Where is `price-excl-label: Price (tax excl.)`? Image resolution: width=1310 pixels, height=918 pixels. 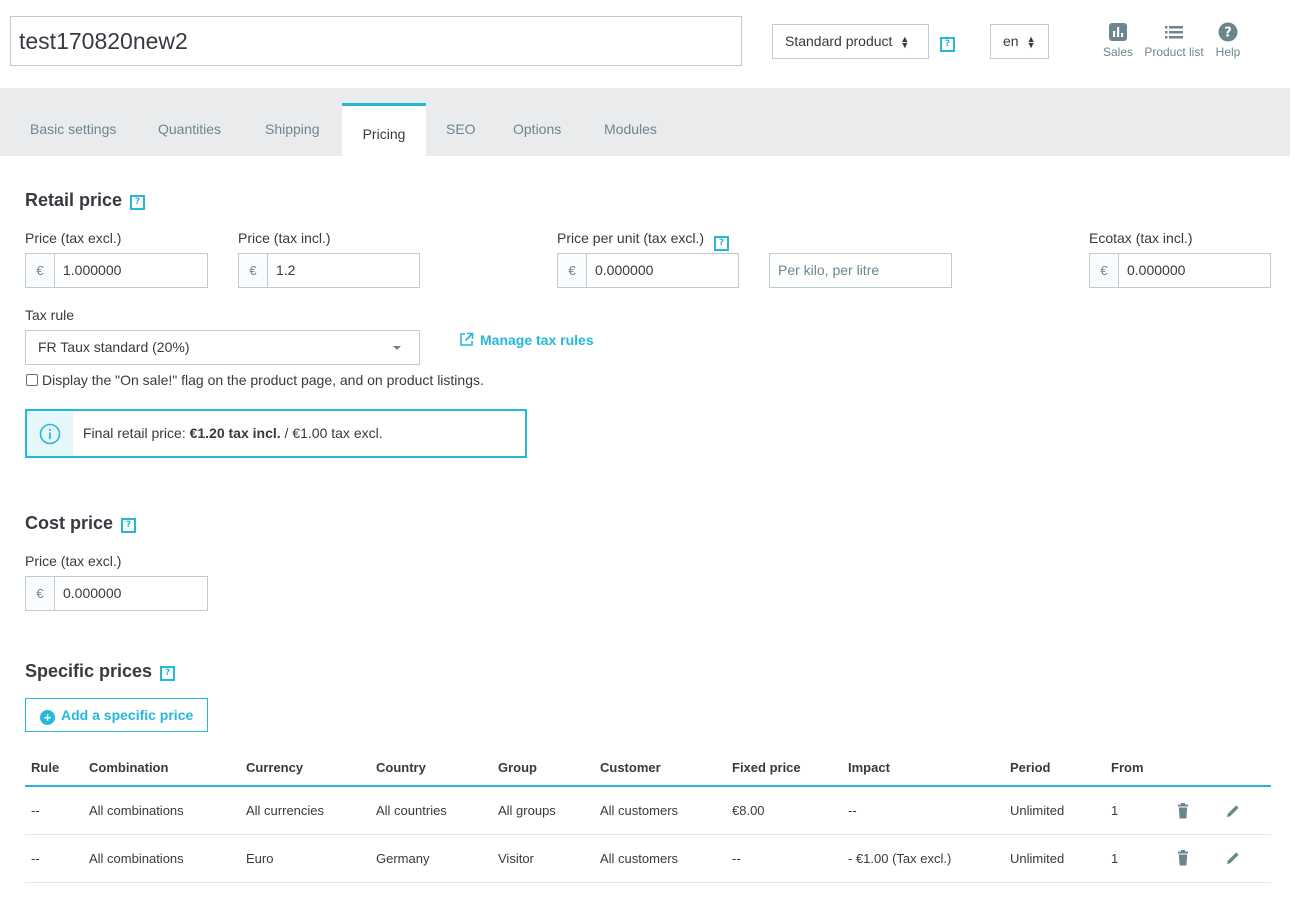 price-excl-label: Price (tax excl.) is located at coordinates (73, 238).